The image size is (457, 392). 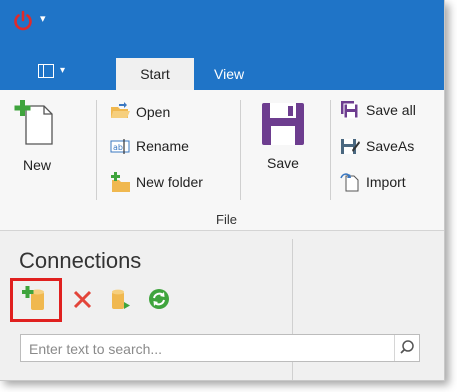 I want to click on save-as-icon, so click(x=350, y=146).